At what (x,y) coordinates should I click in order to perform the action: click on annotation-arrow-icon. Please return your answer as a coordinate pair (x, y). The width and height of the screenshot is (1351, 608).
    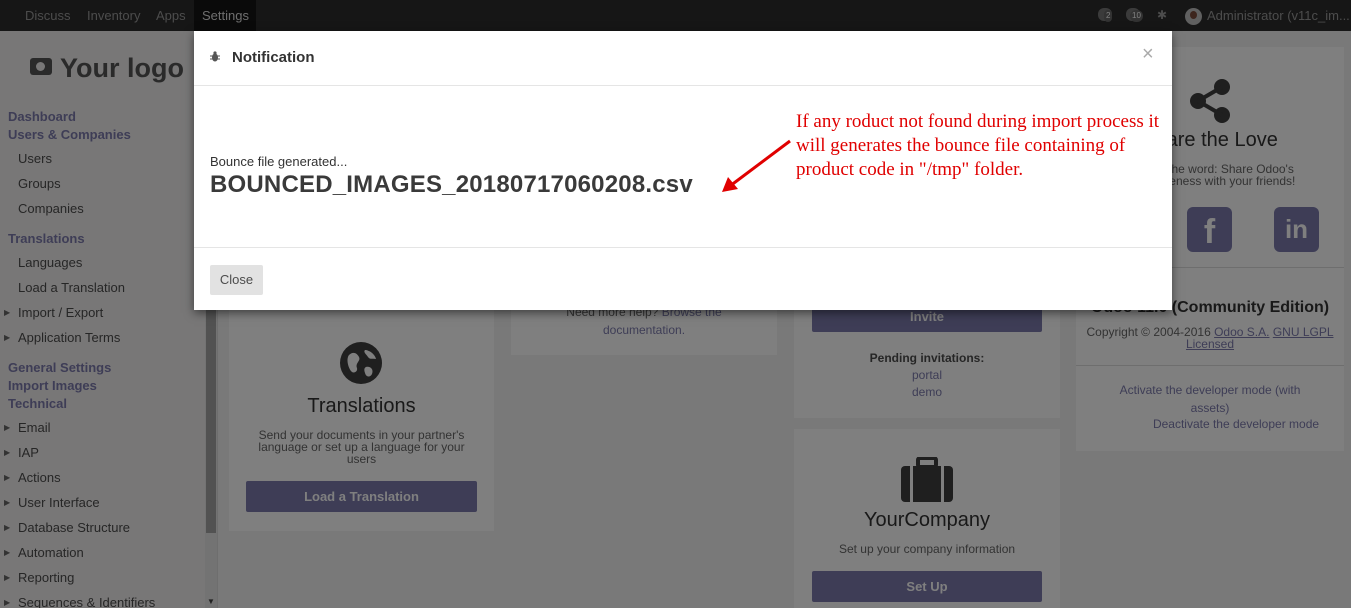
    Looking at the image, I should click on (756, 165).